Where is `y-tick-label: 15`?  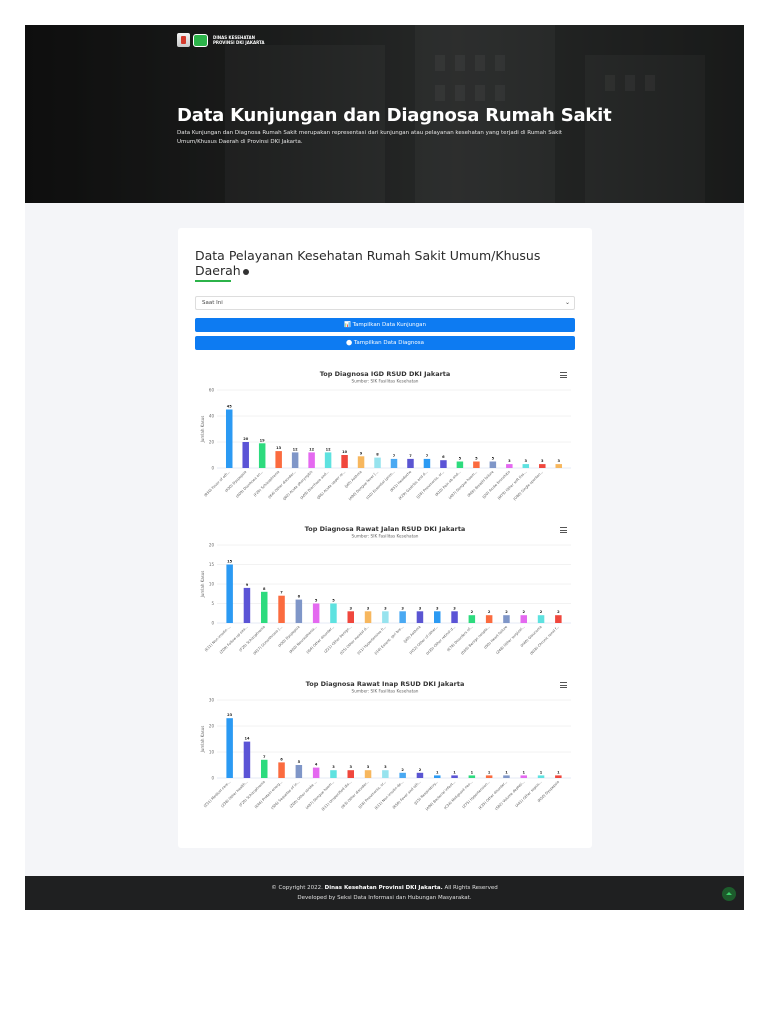 y-tick-label: 15 is located at coordinates (212, 564).